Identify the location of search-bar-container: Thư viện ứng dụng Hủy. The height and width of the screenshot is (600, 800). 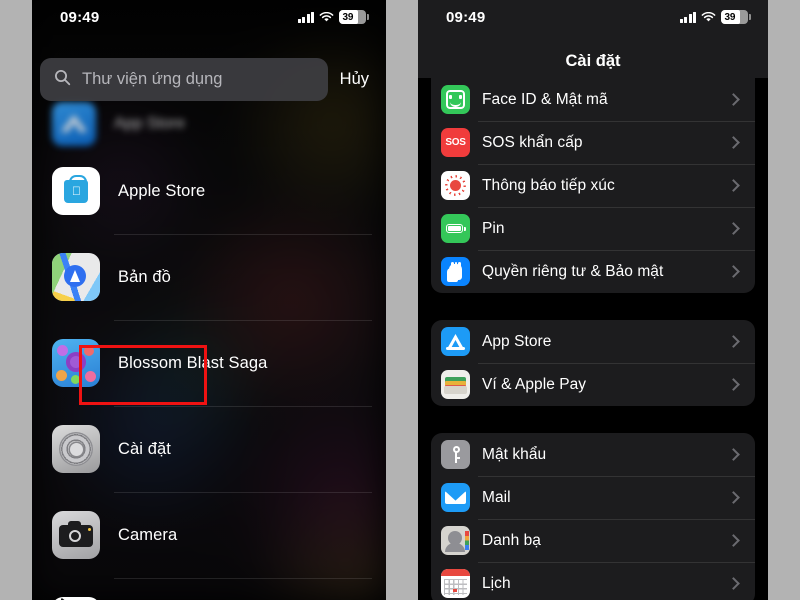
(209, 79).